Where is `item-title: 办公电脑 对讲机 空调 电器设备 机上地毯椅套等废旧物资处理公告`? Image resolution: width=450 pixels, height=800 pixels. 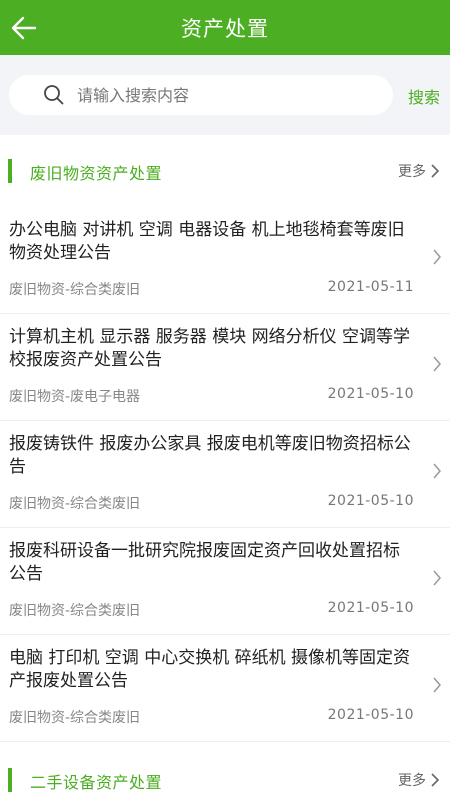 item-title: 办公电脑 对讲机 空调 电器设备 机上地毯椅套等废旧物资处理公告 is located at coordinates (207, 241).